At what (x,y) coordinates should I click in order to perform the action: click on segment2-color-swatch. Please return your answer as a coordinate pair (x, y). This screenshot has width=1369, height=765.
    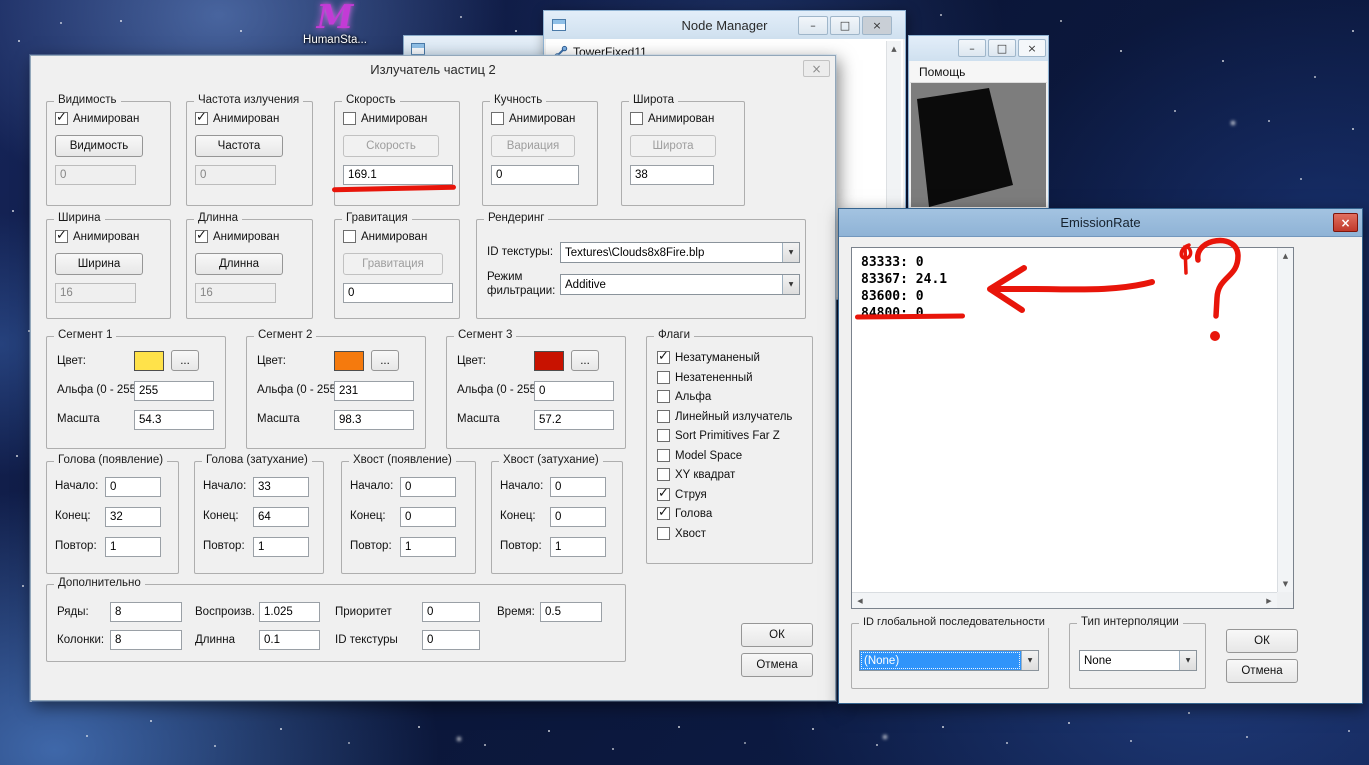
    Looking at the image, I should click on (349, 361).